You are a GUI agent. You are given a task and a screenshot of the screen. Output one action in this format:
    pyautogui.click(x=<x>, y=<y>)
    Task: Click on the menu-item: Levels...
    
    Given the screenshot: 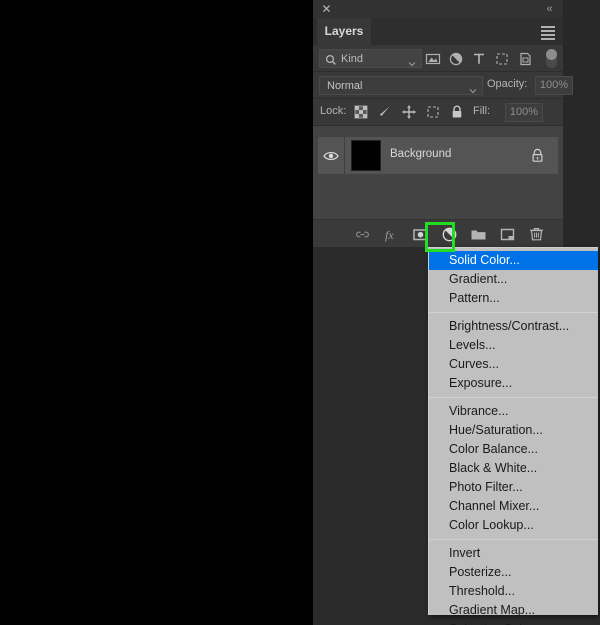 What is the action you would take?
    pyautogui.click(x=513, y=345)
    